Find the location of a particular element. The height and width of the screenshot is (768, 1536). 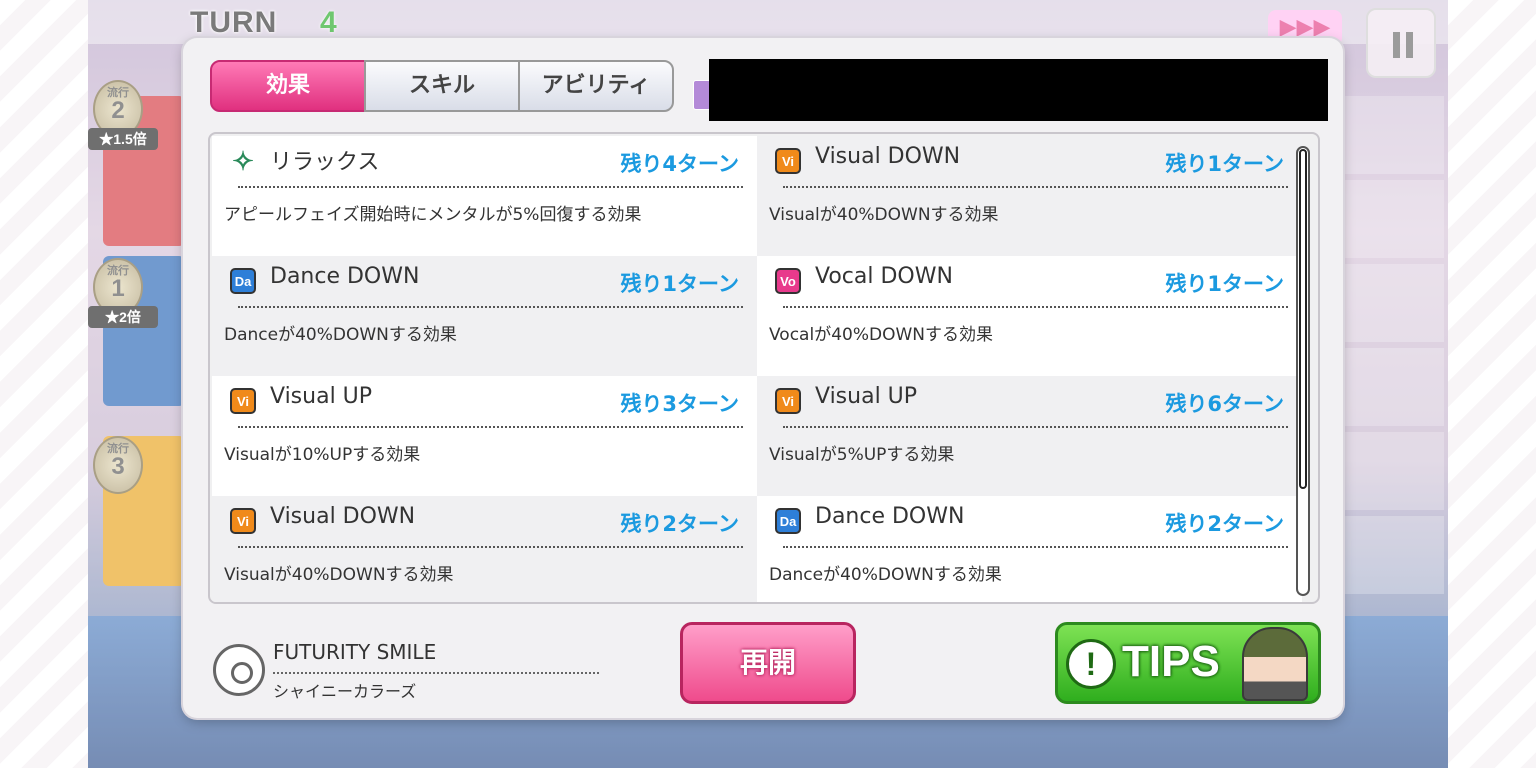

tab-skills: スキル is located at coordinates (442, 86).